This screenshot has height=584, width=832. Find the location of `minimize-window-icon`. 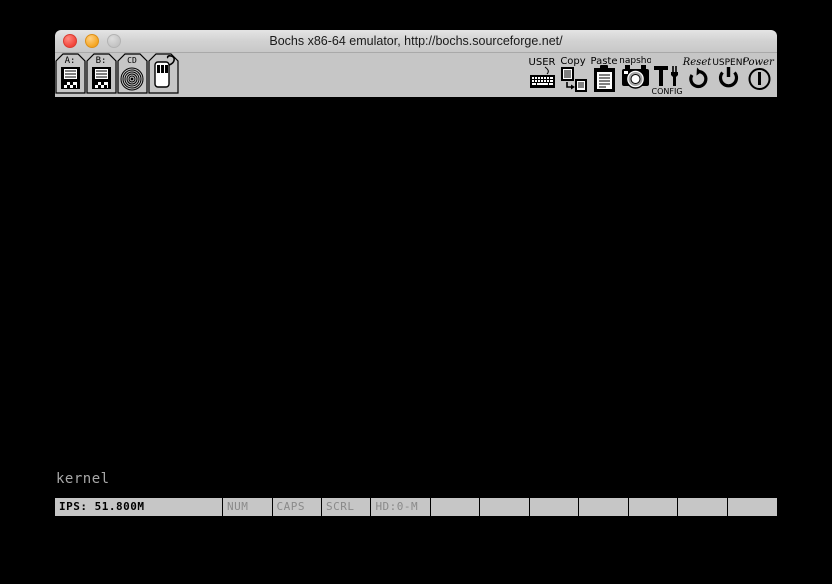

minimize-window-icon is located at coordinates (92, 41).